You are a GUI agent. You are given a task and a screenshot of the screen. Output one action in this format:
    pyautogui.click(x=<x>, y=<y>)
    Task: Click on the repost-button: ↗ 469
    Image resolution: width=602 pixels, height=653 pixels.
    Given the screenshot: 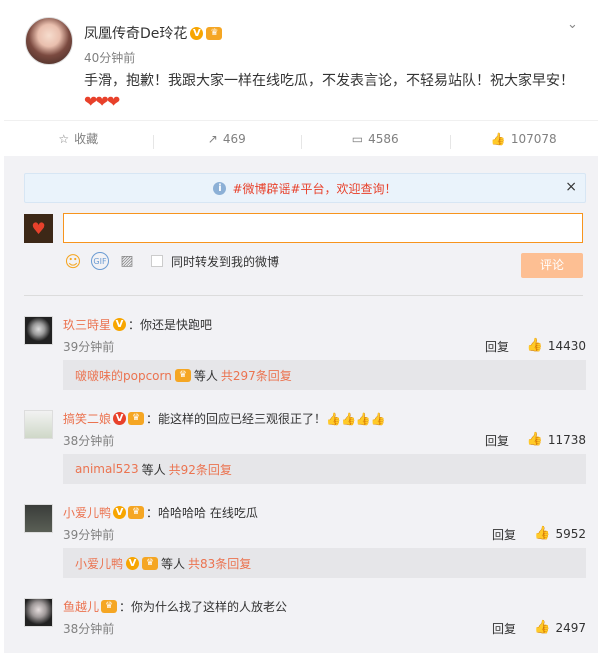 What is the action you would take?
    pyautogui.click(x=227, y=140)
    